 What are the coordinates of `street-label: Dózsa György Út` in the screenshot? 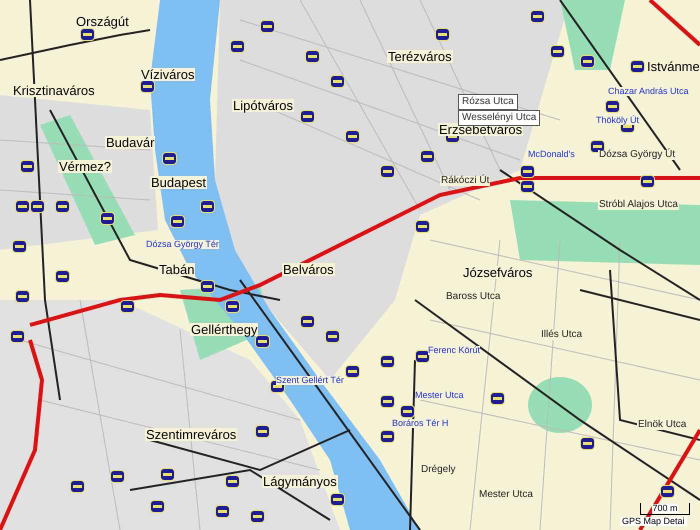 It's located at (637, 155).